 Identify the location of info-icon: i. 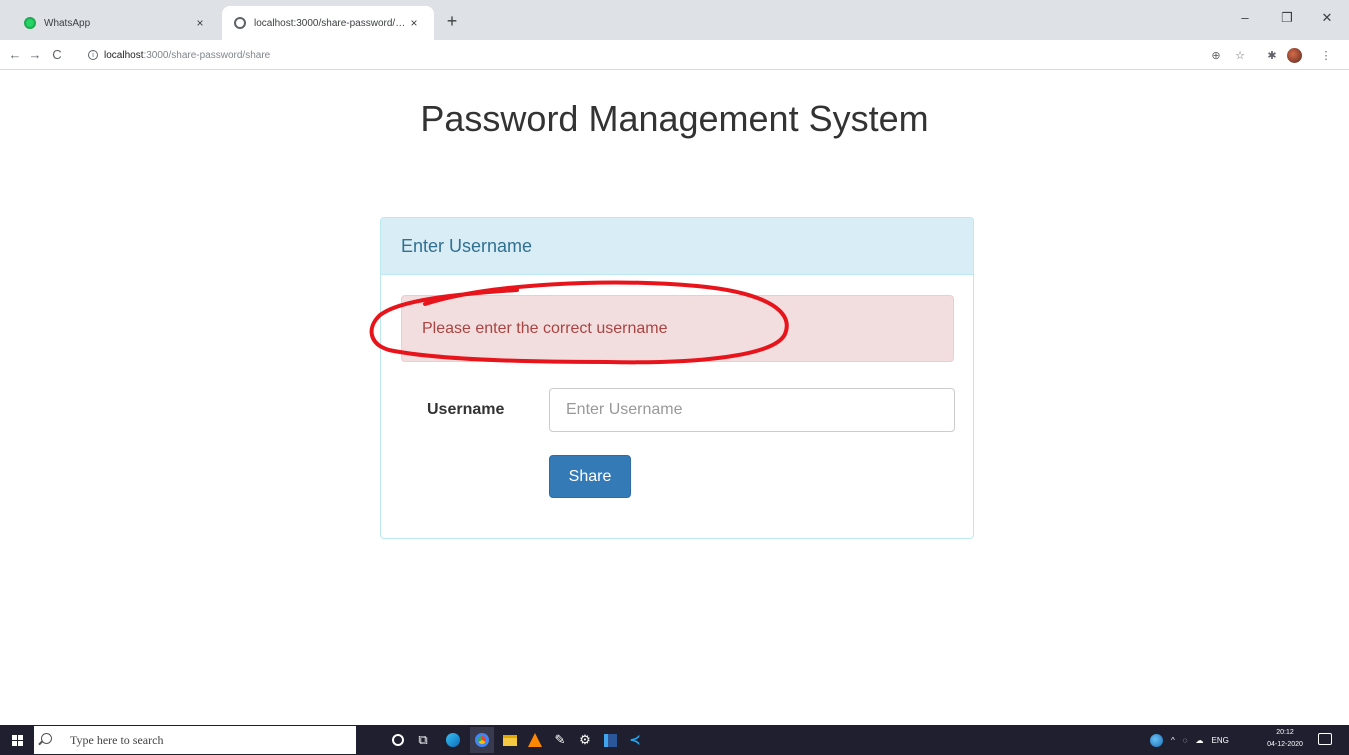
(93, 55).